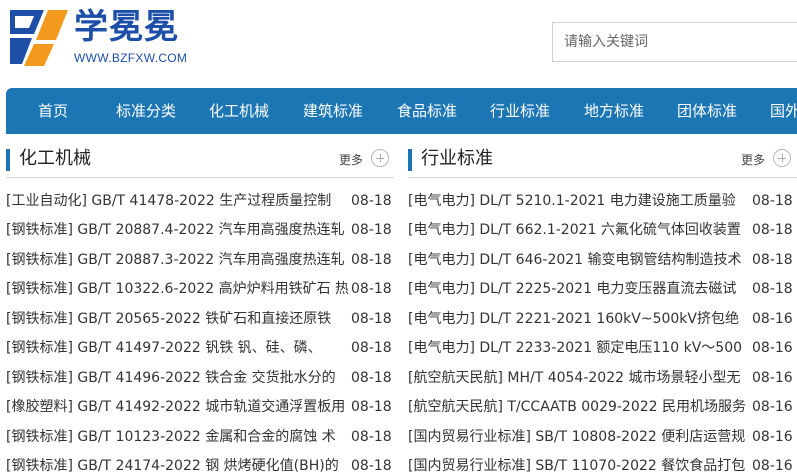  What do you see at coordinates (578, 260) in the screenshot?
I see `list-item-title: [电气电力] DL/T 646-2021 输变电钢管结构制造技术` at bounding box center [578, 260].